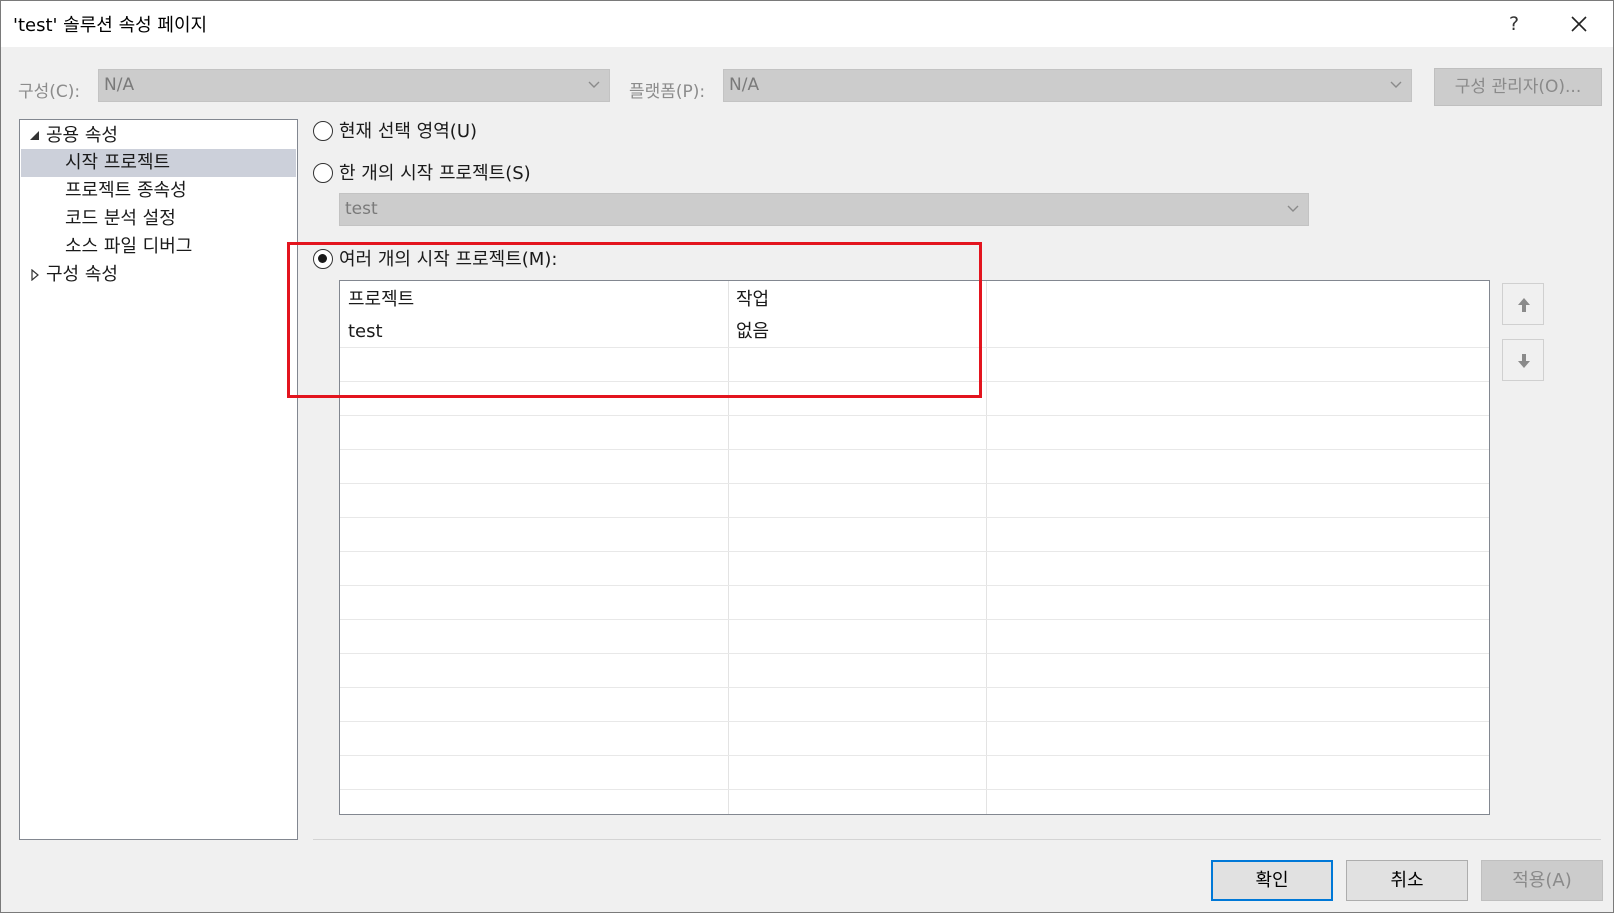 The height and width of the screenshot is (913, 1614). I want to click on close-icon, so click(1579, 24).